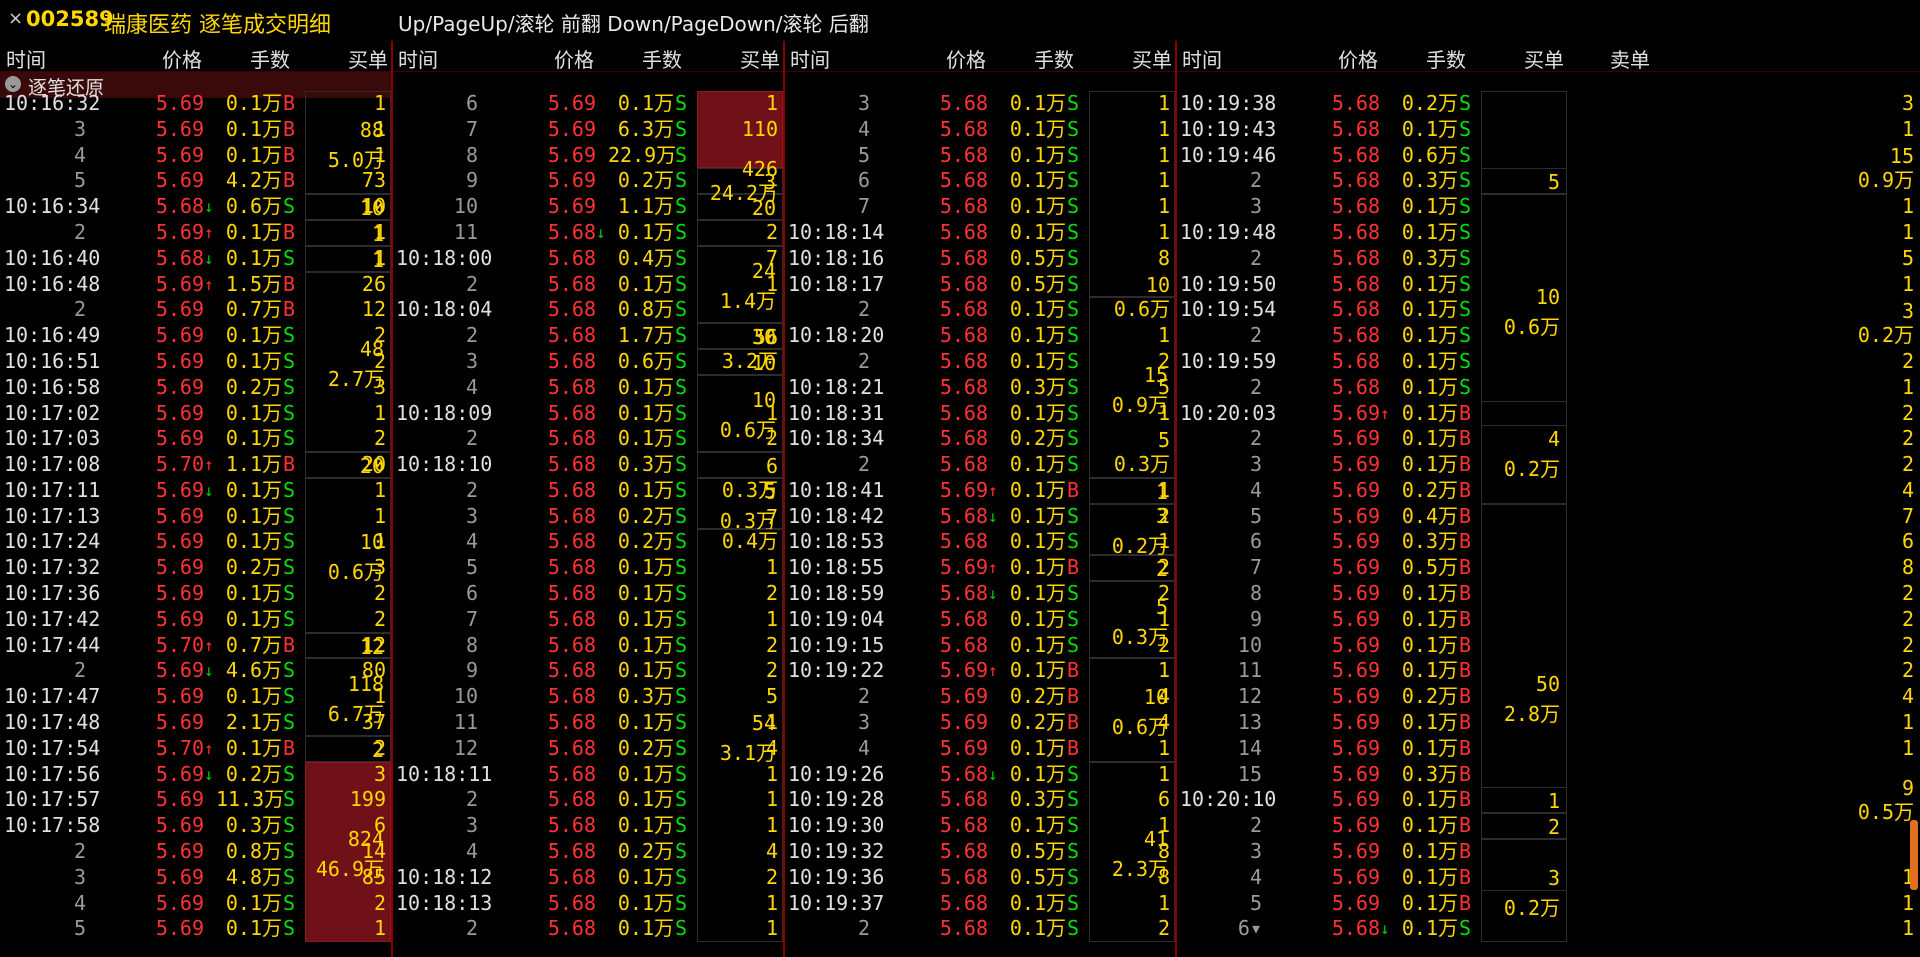 Image resolution: width=1920 pixels, height=957 pixels. I want to click on trade-row: 11 5.69 0.1万 B 2, so click(1548, 670).